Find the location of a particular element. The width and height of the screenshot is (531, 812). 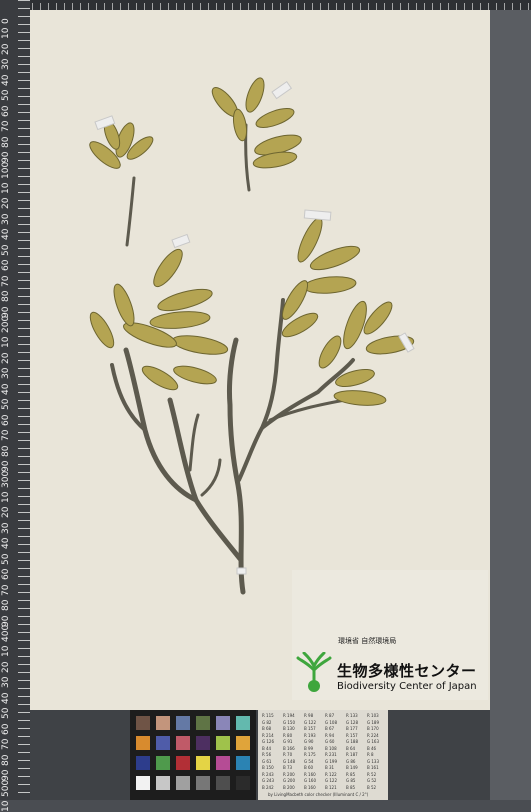

table-cell: B 161 is located at coordinates (373, 767).